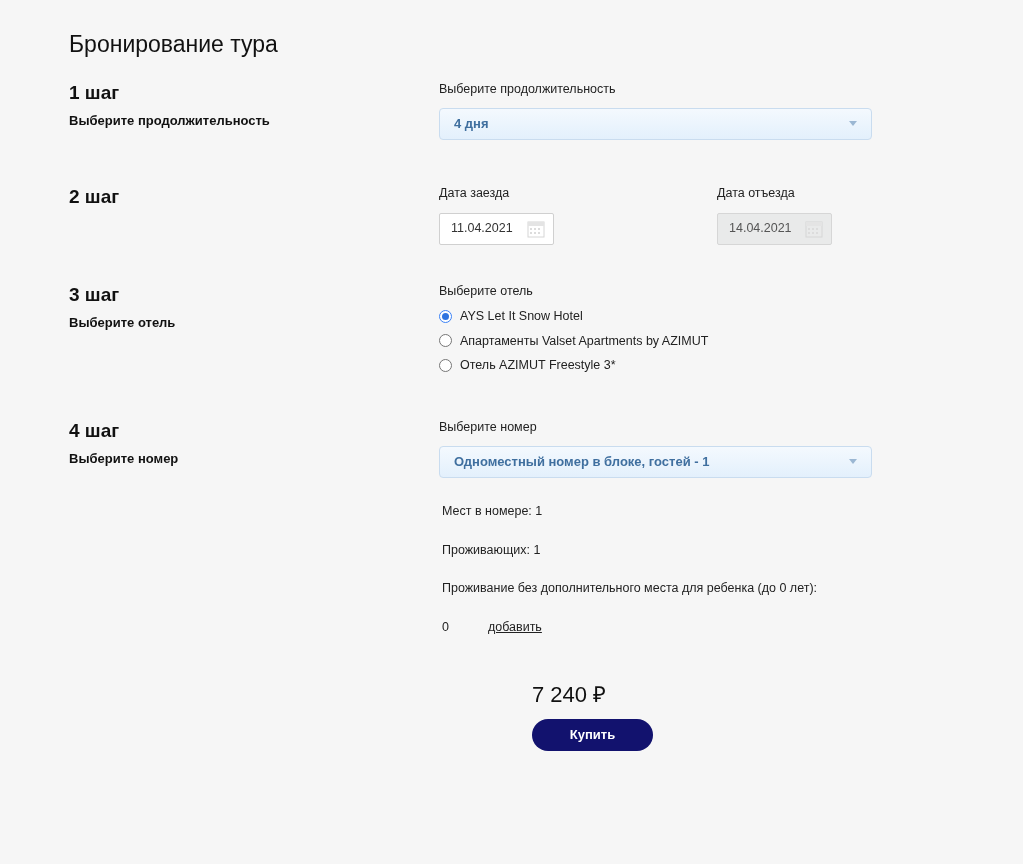 The image size is (1023, 864). I want to click on field-label: Выберите продолжительность, so click(528, 89).